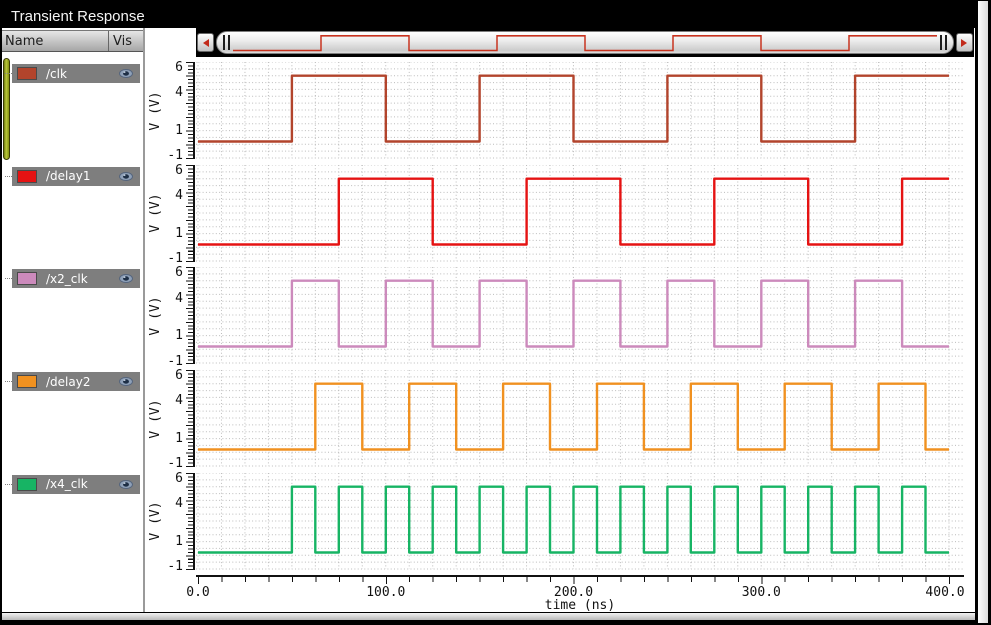  What do you see at coordinates (56, 73) in the screenshot?
I see `signal-name: /clk` at bounding box center [56, 73].